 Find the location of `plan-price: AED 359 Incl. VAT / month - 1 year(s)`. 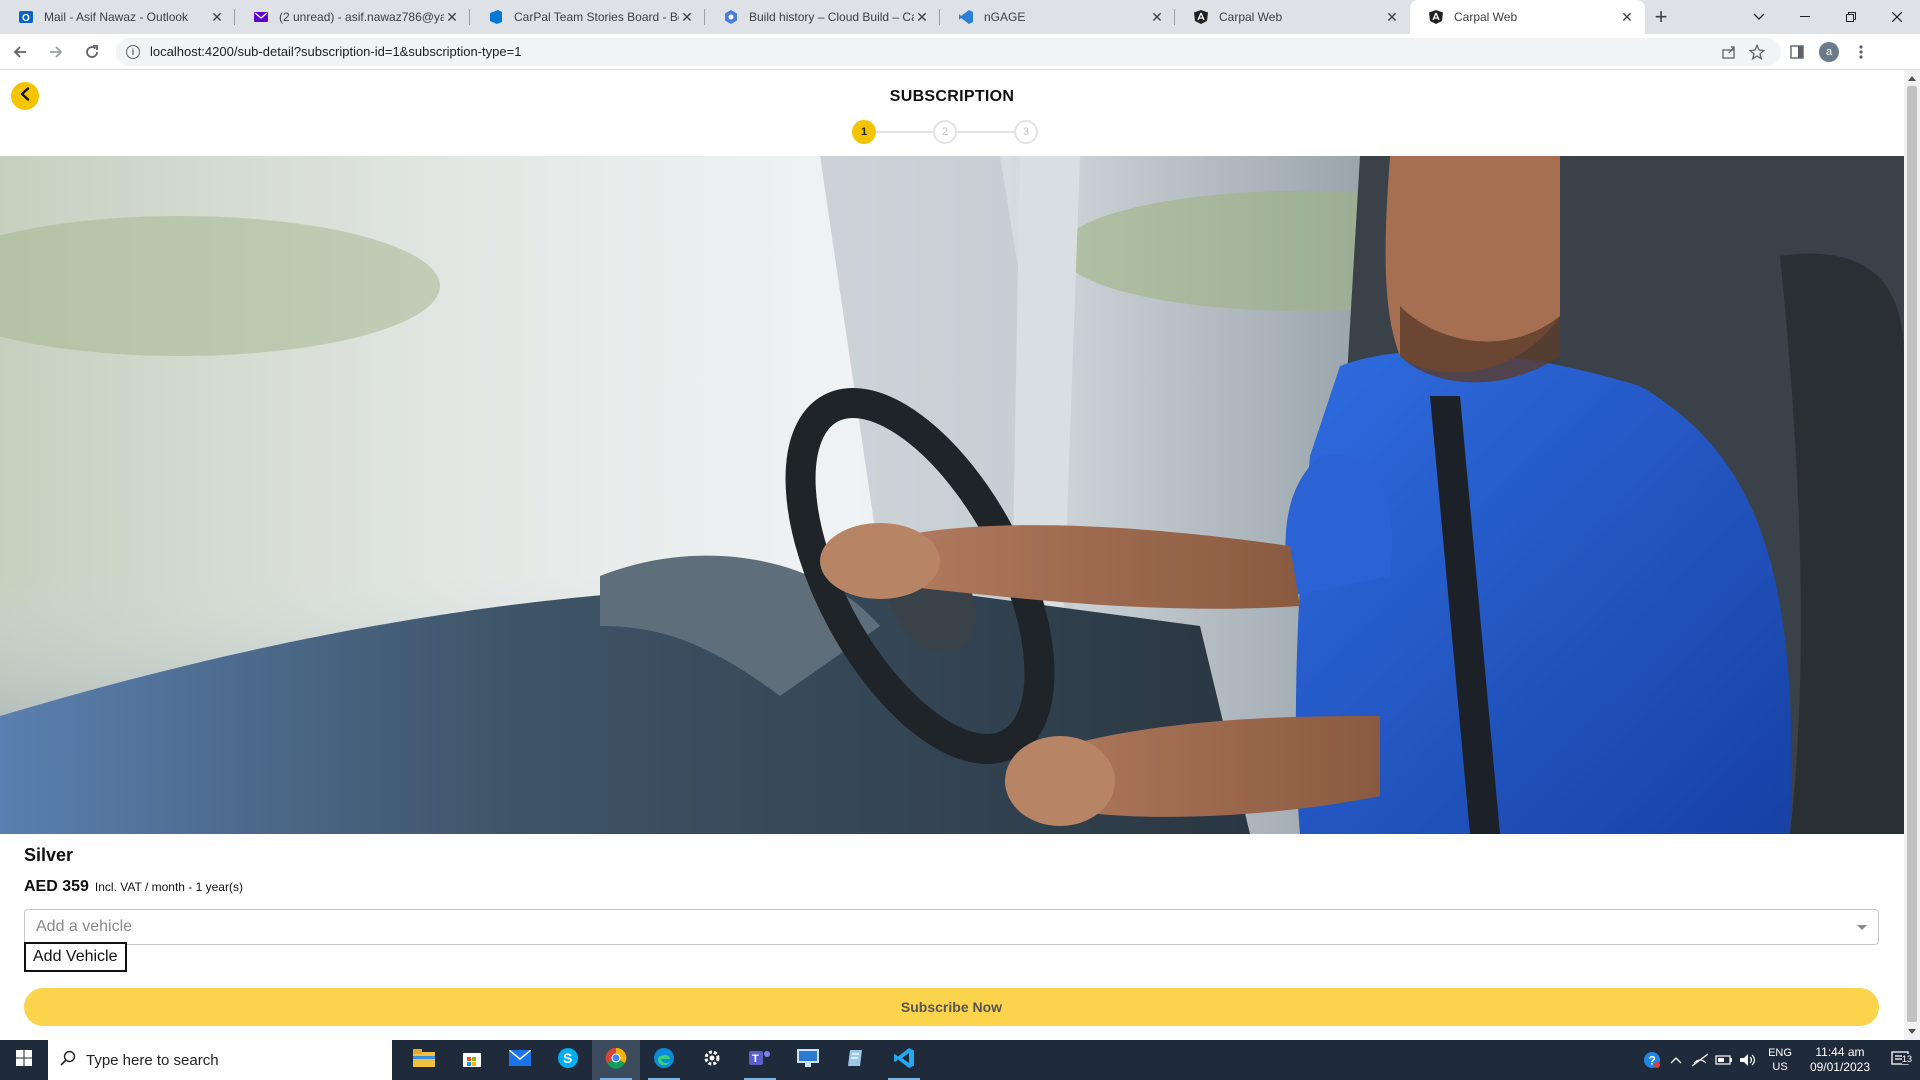

plan-price: AED 359 Incl. VAT / month - 1 year(s) is located at coordinates (133, 887).